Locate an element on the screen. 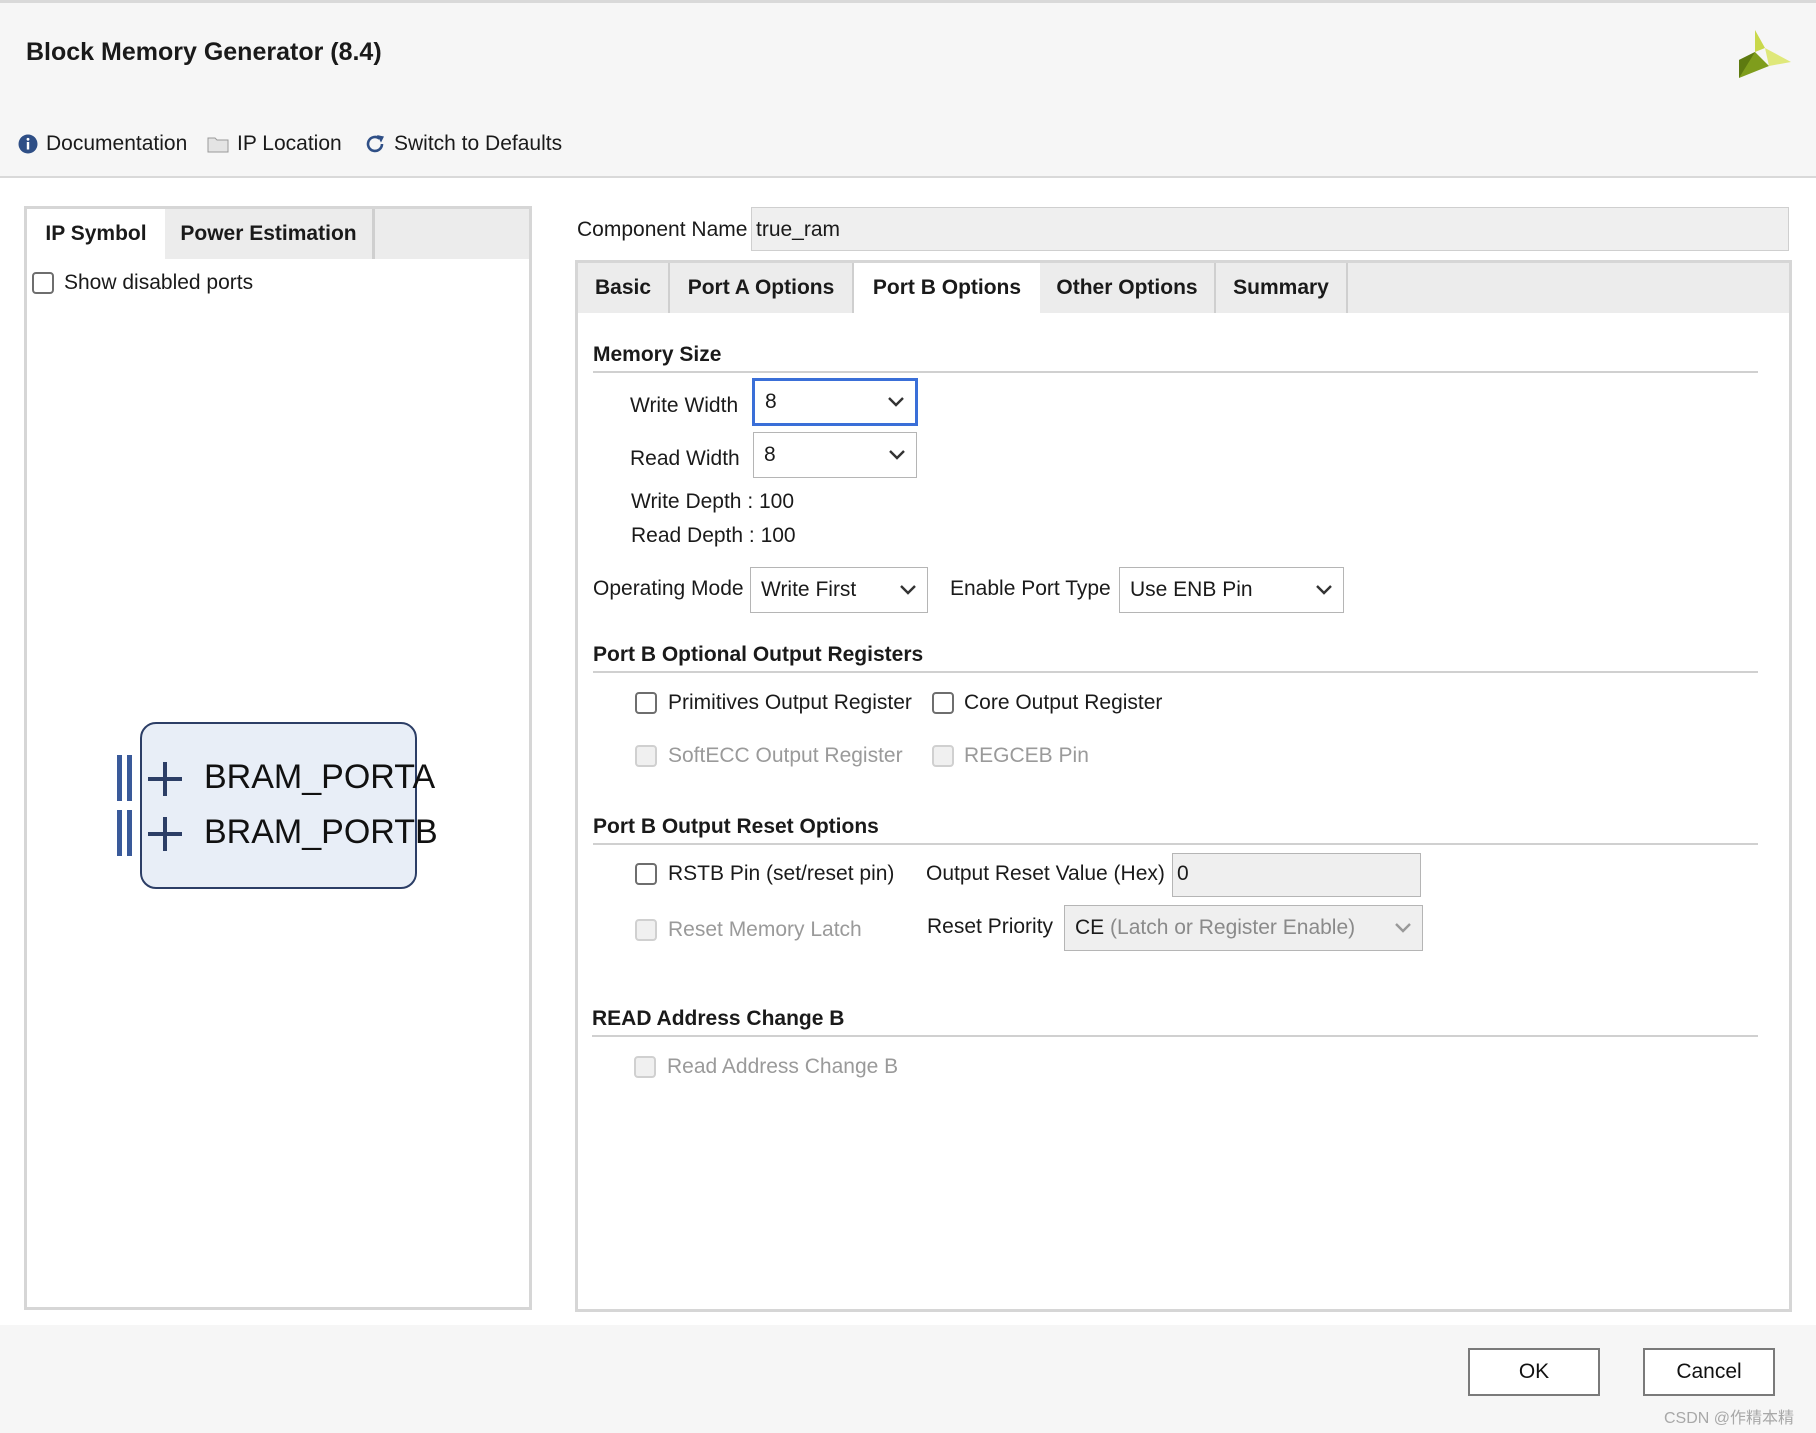  portb-expand-icon is located at coordinates (165, 836).